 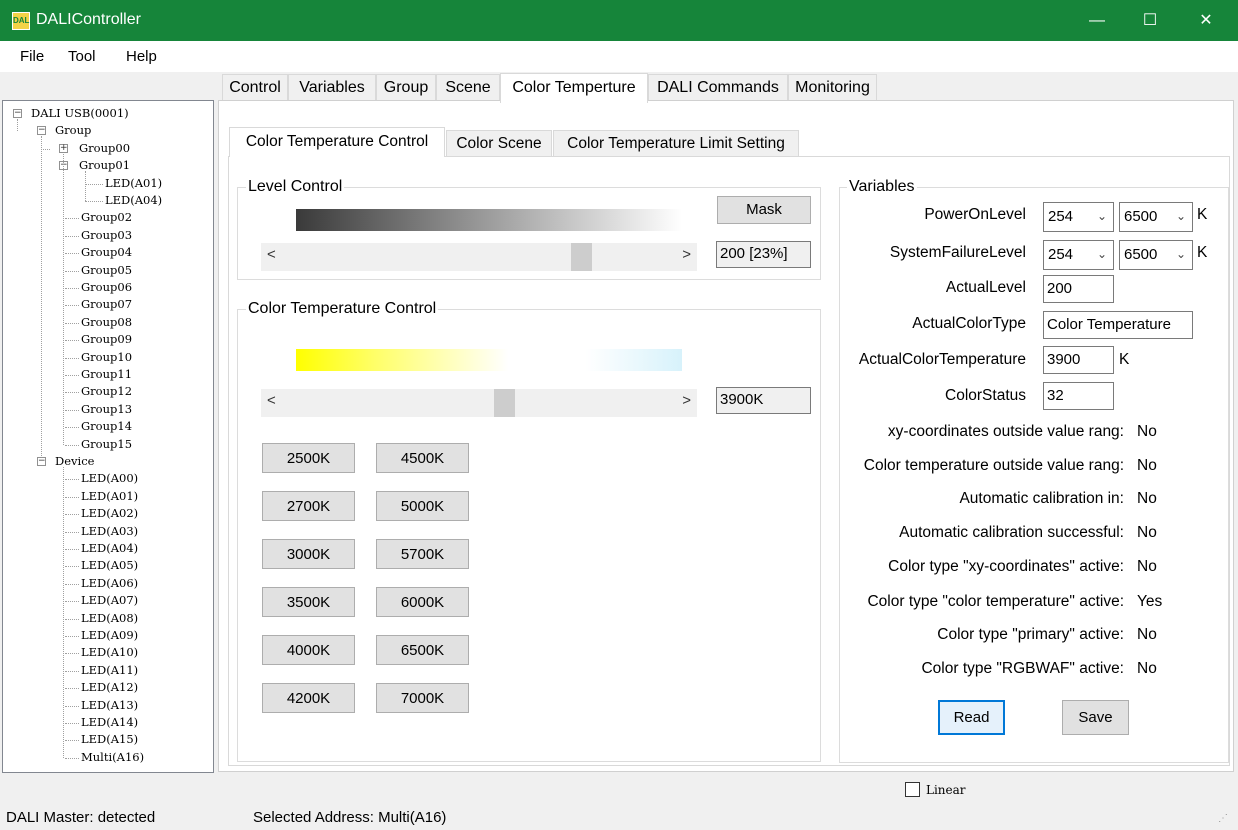 I want to click on ct-control-title: Color Temperature Control, so click(x=342, y=309).